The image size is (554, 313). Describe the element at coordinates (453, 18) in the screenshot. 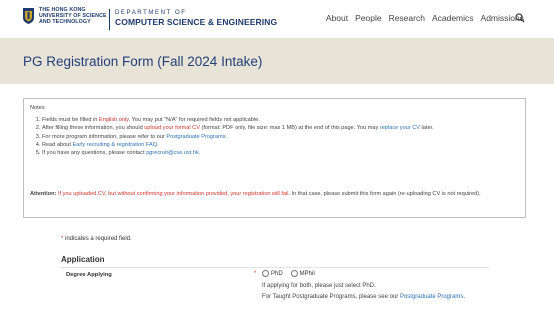

I see `nav-academics: Academics` at that location.